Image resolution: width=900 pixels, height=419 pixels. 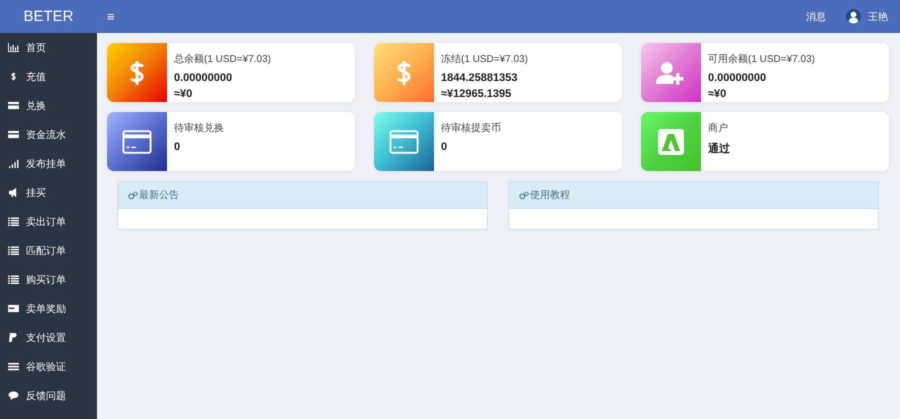 I want to click on sidebar-item: 卖单奖励, so click(x=48, y=308).